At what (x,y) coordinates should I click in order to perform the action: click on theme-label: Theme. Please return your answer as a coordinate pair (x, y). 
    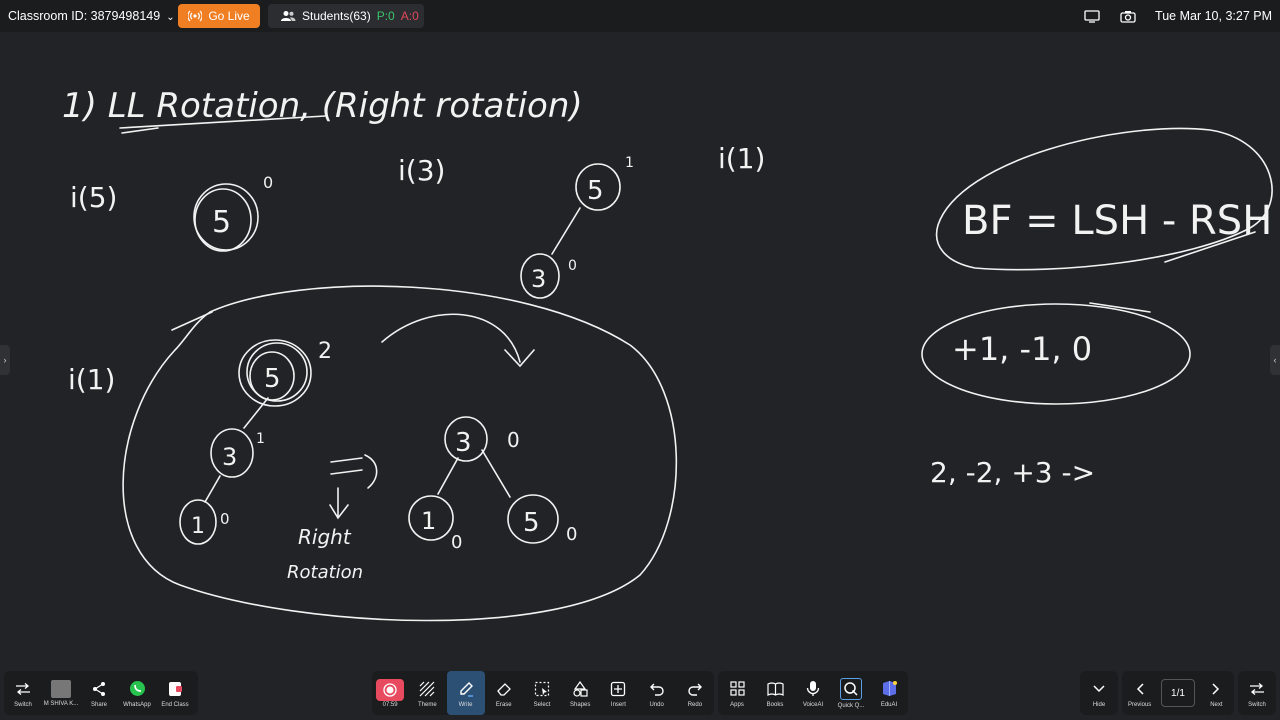
    Looking at the image, I should click on (427, 704).